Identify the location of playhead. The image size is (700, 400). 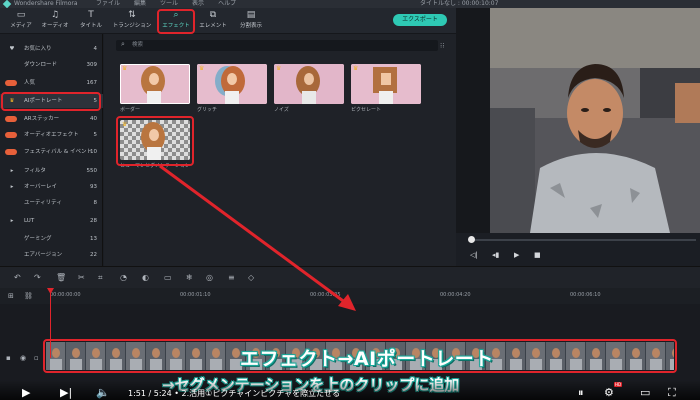
(50, 323).